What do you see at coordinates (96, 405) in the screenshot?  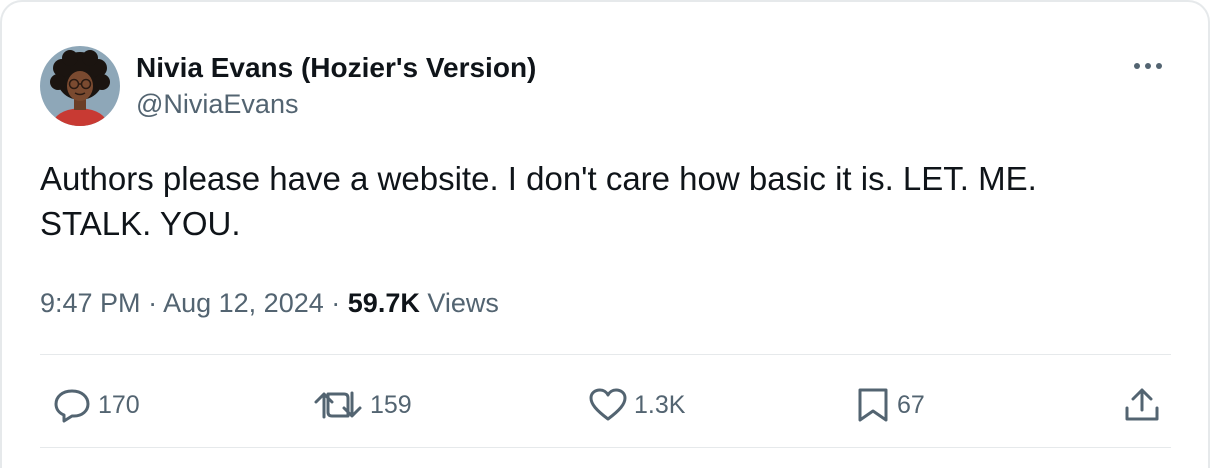 I see `reply-button: 170` at bounding box center [96, 405].